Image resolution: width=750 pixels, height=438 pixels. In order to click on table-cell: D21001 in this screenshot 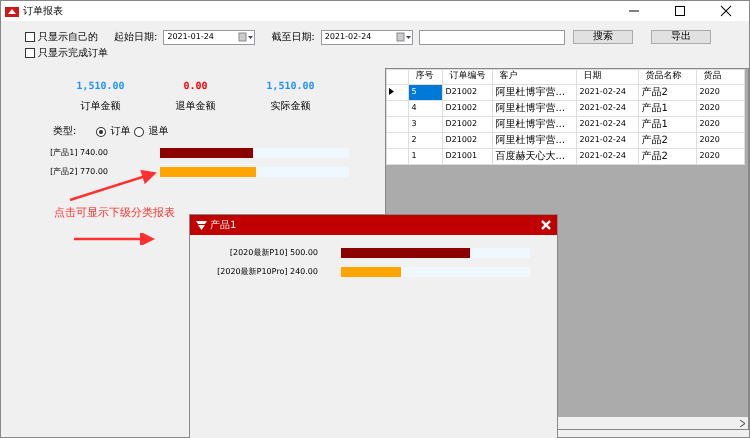, I will do `click(467, 156)`.